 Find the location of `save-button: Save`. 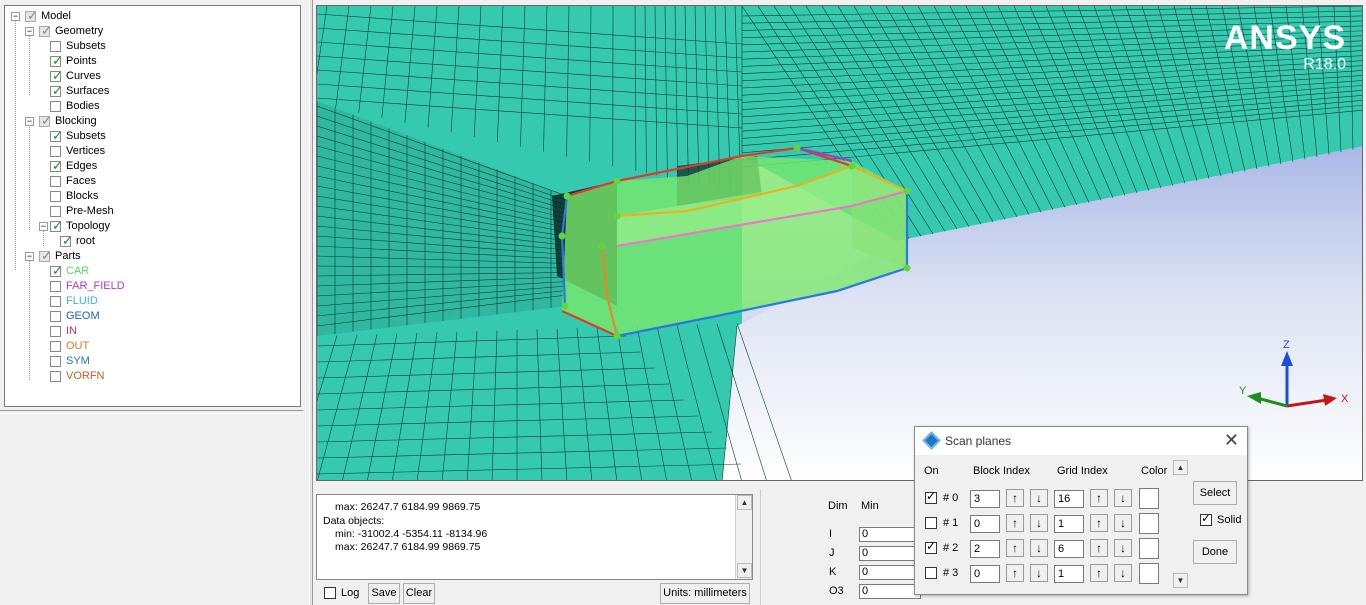

save-button: Save is located at coordinates (384, 593).